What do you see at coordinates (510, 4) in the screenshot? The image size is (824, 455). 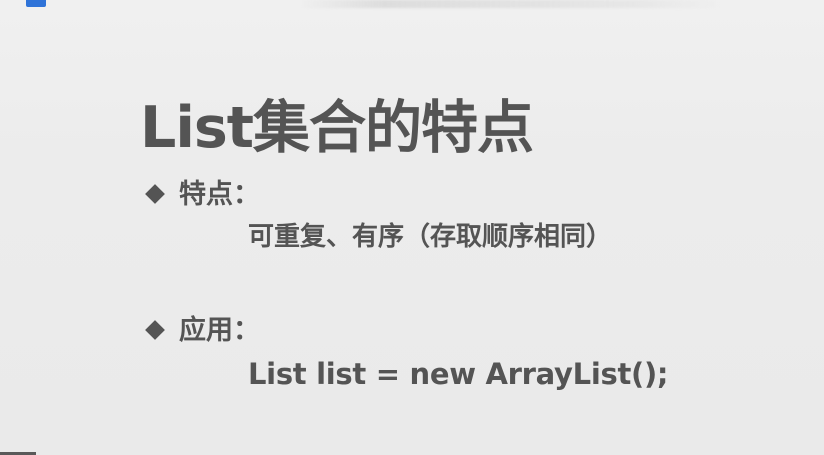 I see `top-toolbar-remnant` at bounding box center [510, 4].